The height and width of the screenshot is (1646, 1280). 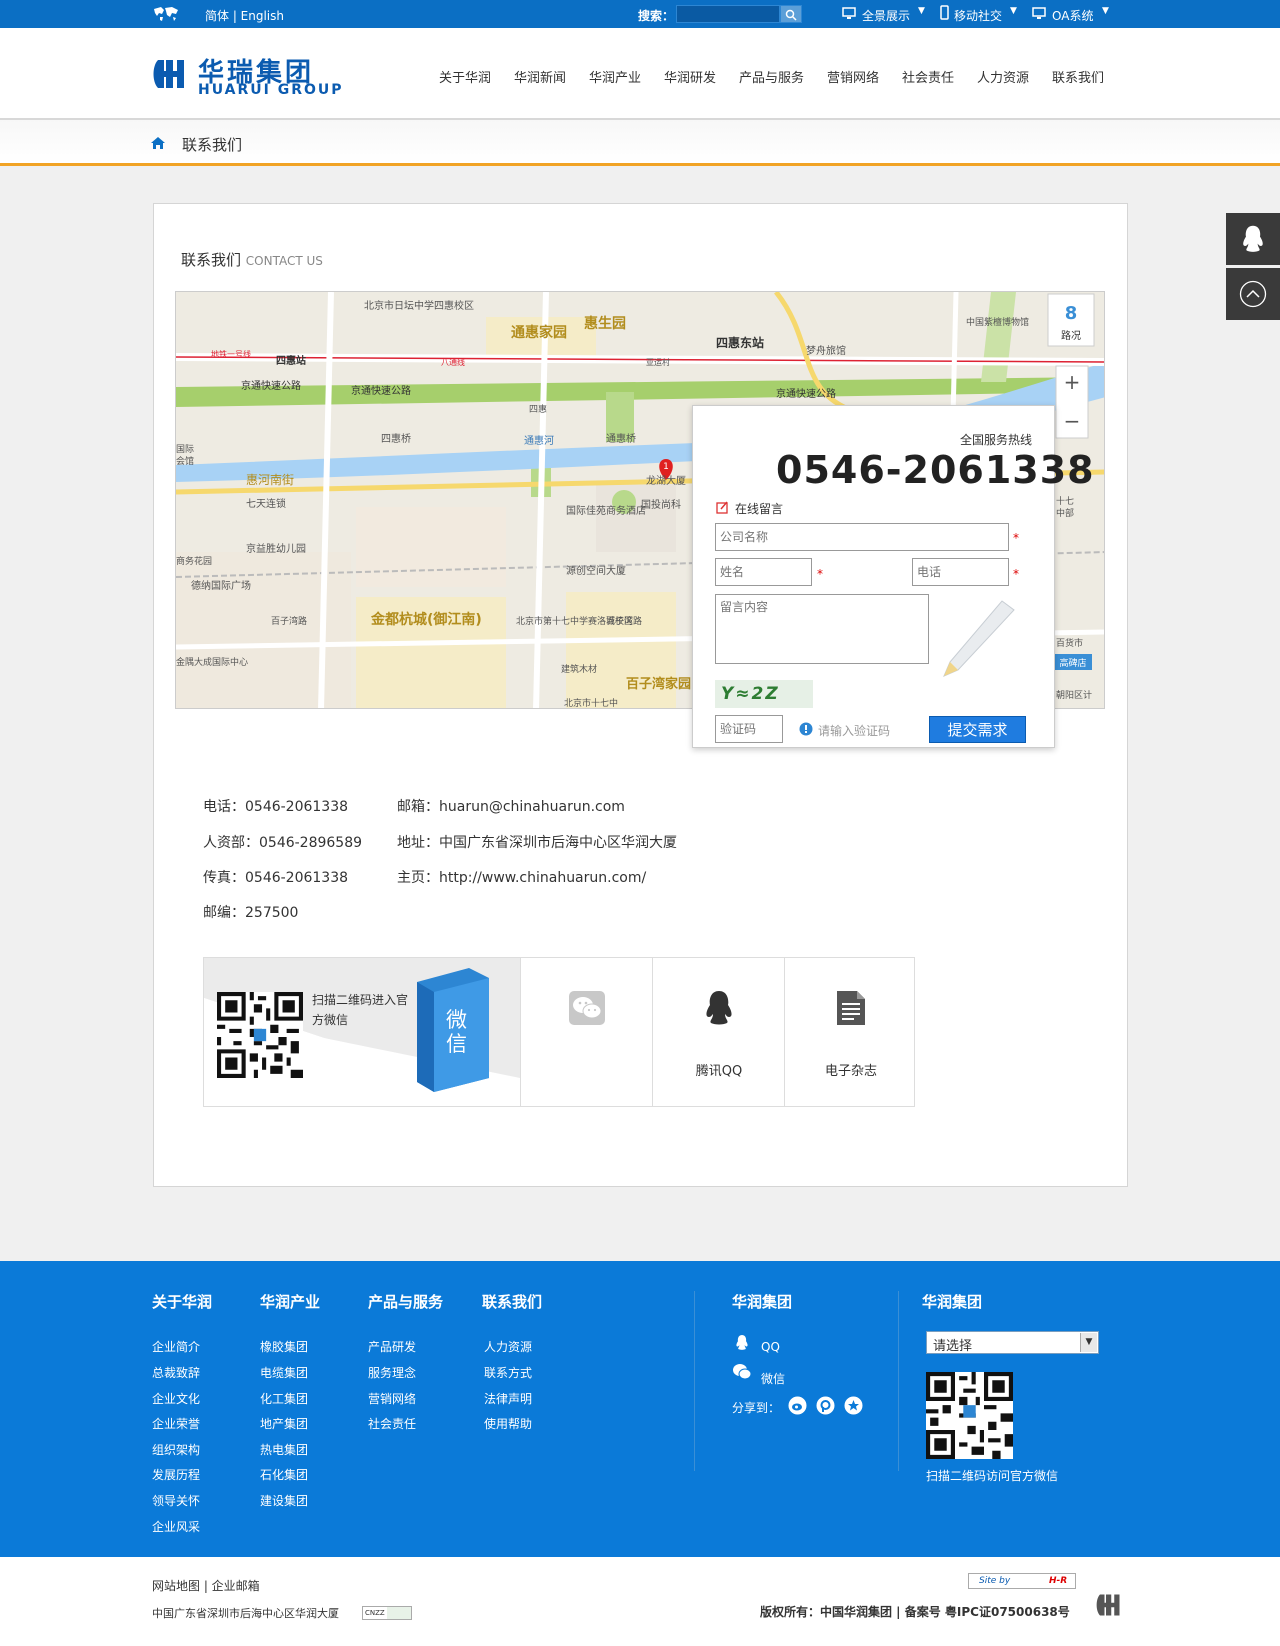 What do you see at coordinates (886, 15) in the screenshot?
I see `panorama-link: 全景展示` at bounding box center [886, 15].